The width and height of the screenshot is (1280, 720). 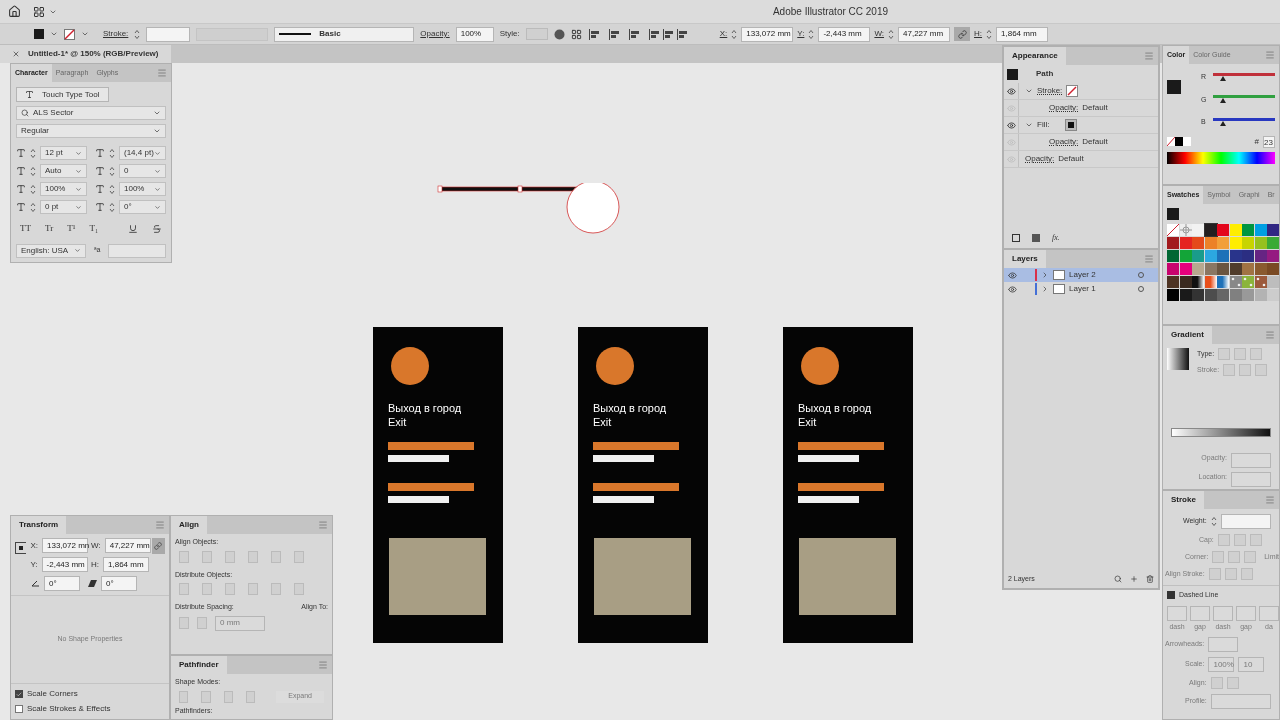 What do you see at coordinates (1174, 87) in the screenshot?
I see `fill-stroke-swatch` at bounding box center [1174, 87].